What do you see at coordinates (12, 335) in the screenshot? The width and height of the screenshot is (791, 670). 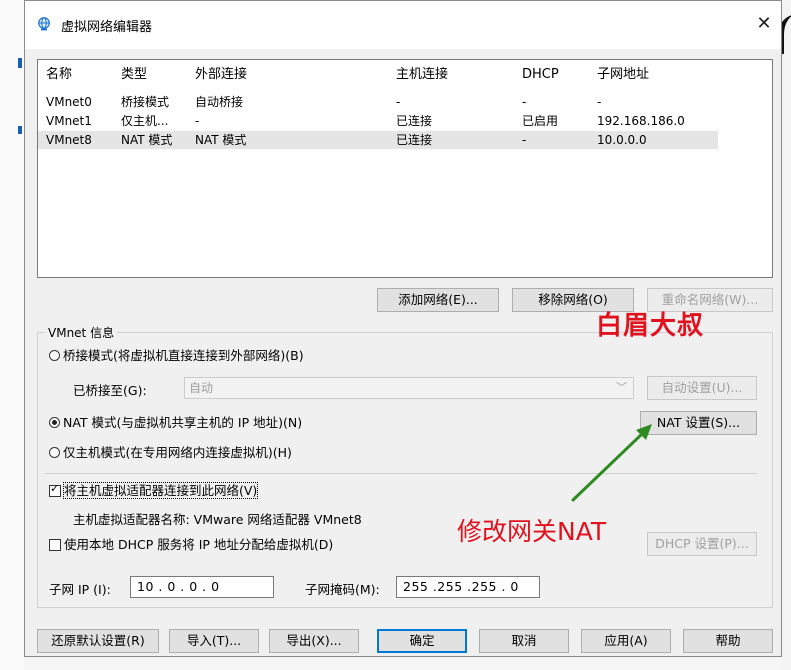 I see `background-left-strip` at bounding box center [12, 335].